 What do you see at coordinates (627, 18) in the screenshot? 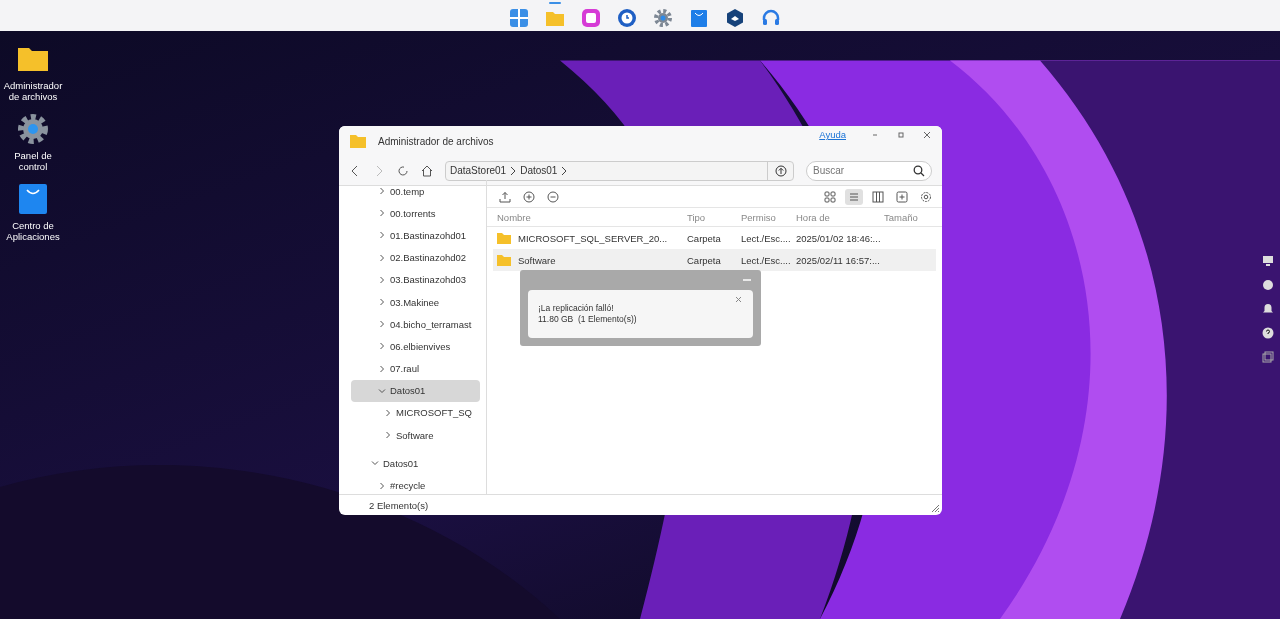
I see `clock-icon` at bounding box center [627, 18].